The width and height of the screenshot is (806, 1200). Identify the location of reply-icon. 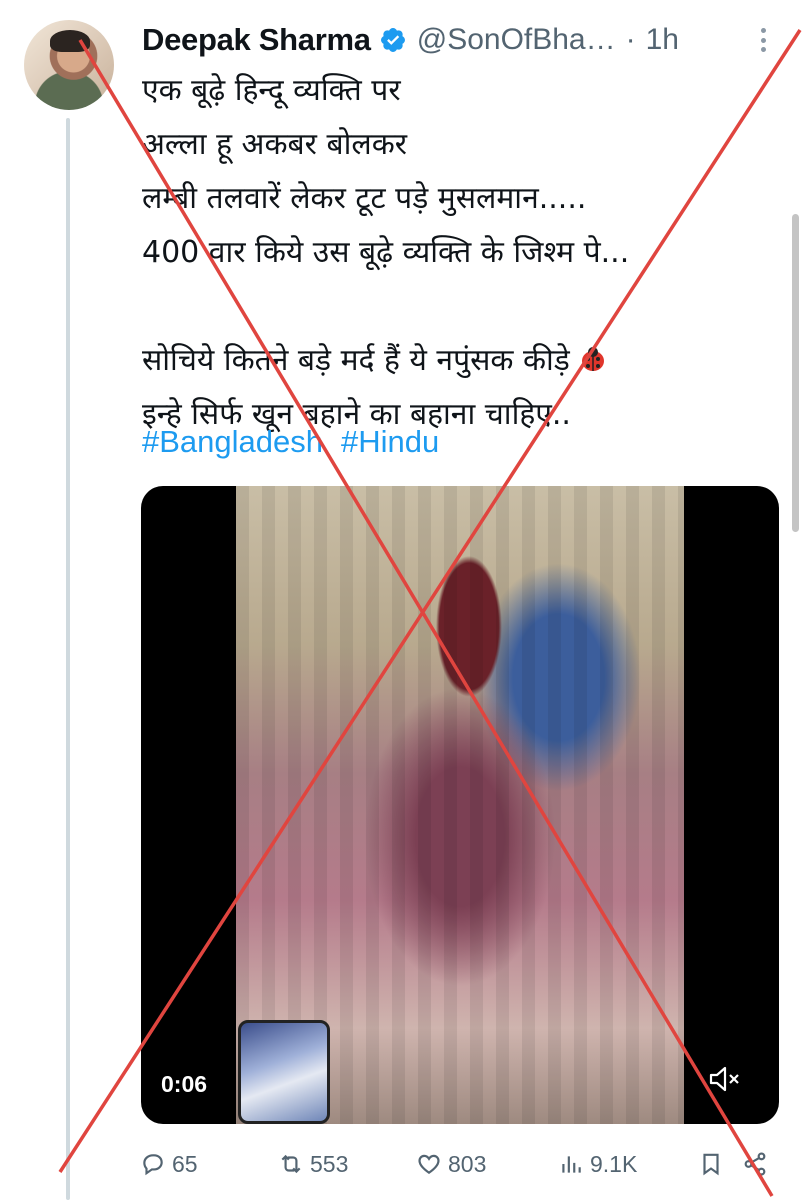
(153, 1165).